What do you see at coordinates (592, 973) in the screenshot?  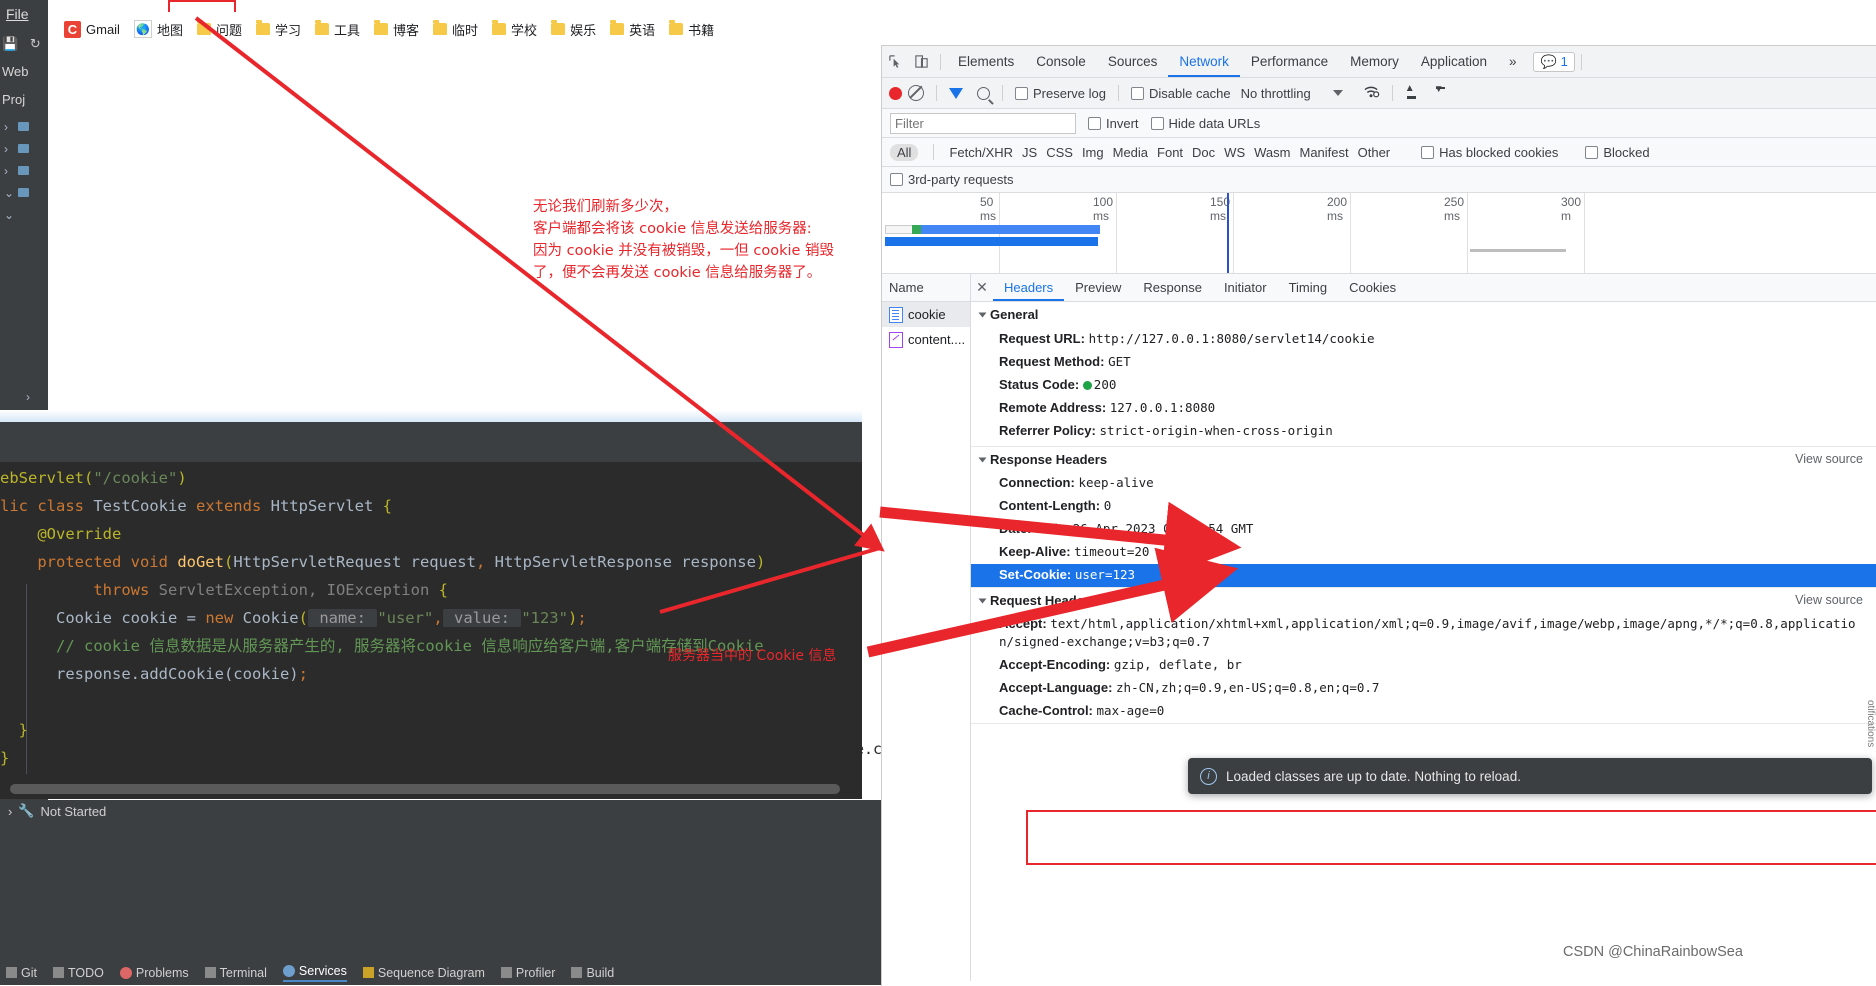 I see `toolwindow-build: Build` at bounding box center [592, 973].